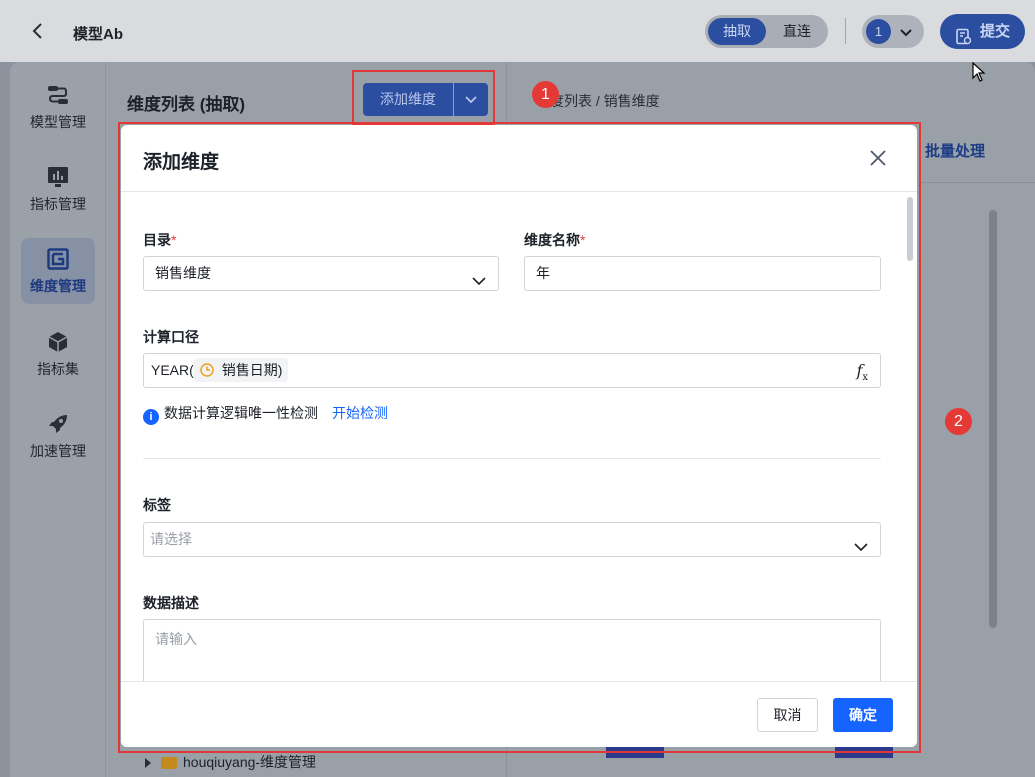 The width and height of the screenshot is (1035, 777). Describe the element at coordinates (181, 162) in the screenshot. I see `dialog-title: 添加维度` at that location.